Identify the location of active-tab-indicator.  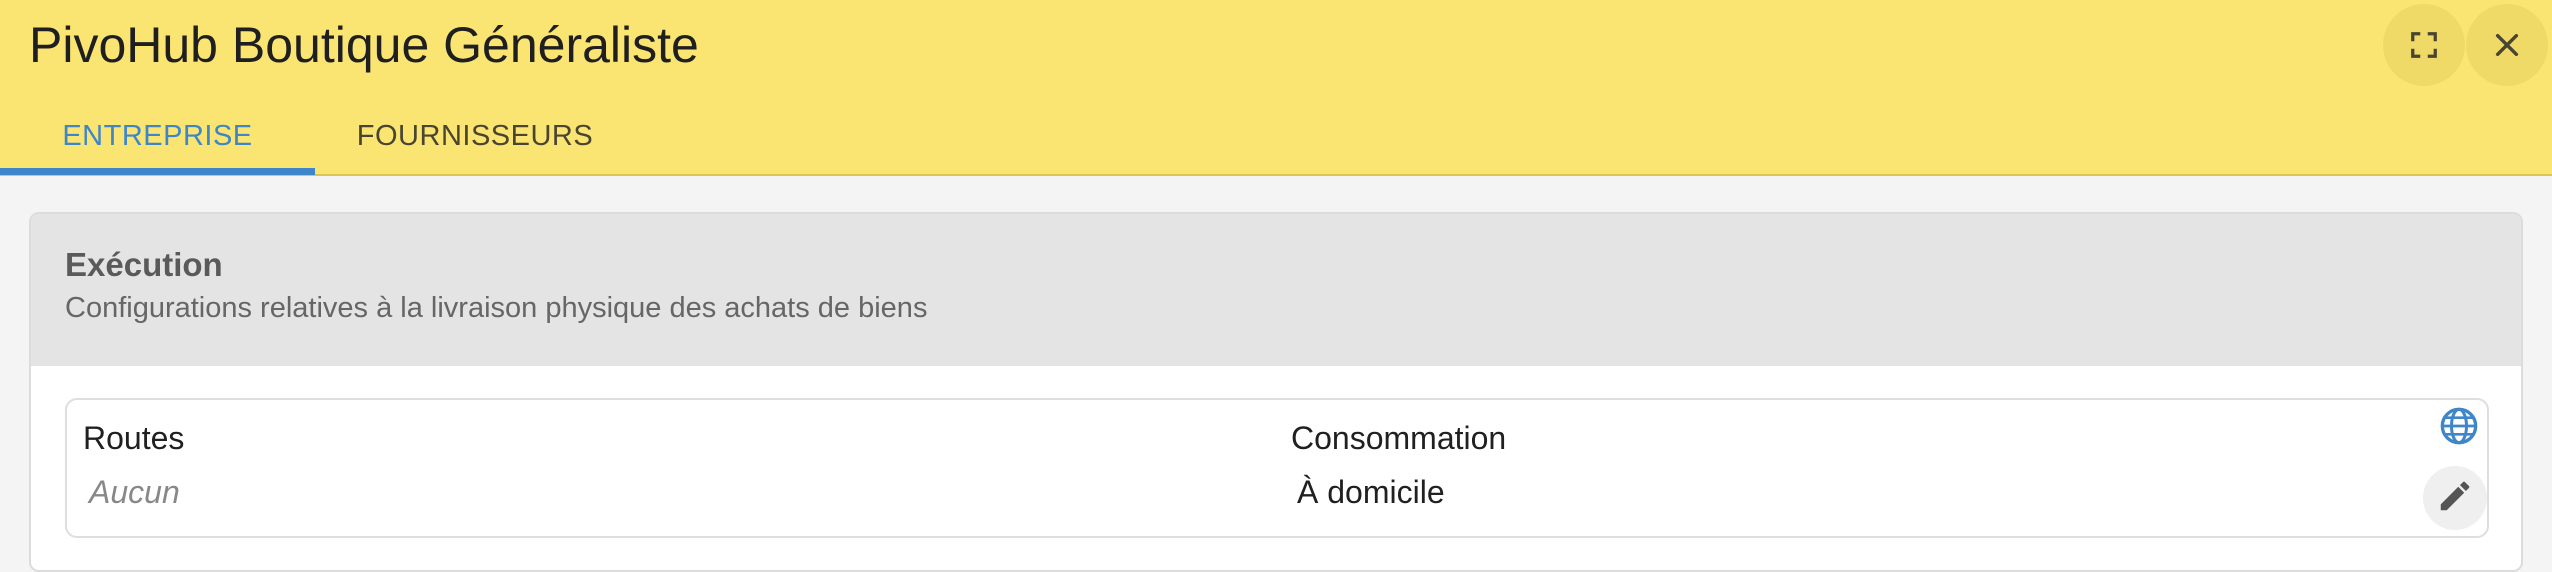
(157, 171).